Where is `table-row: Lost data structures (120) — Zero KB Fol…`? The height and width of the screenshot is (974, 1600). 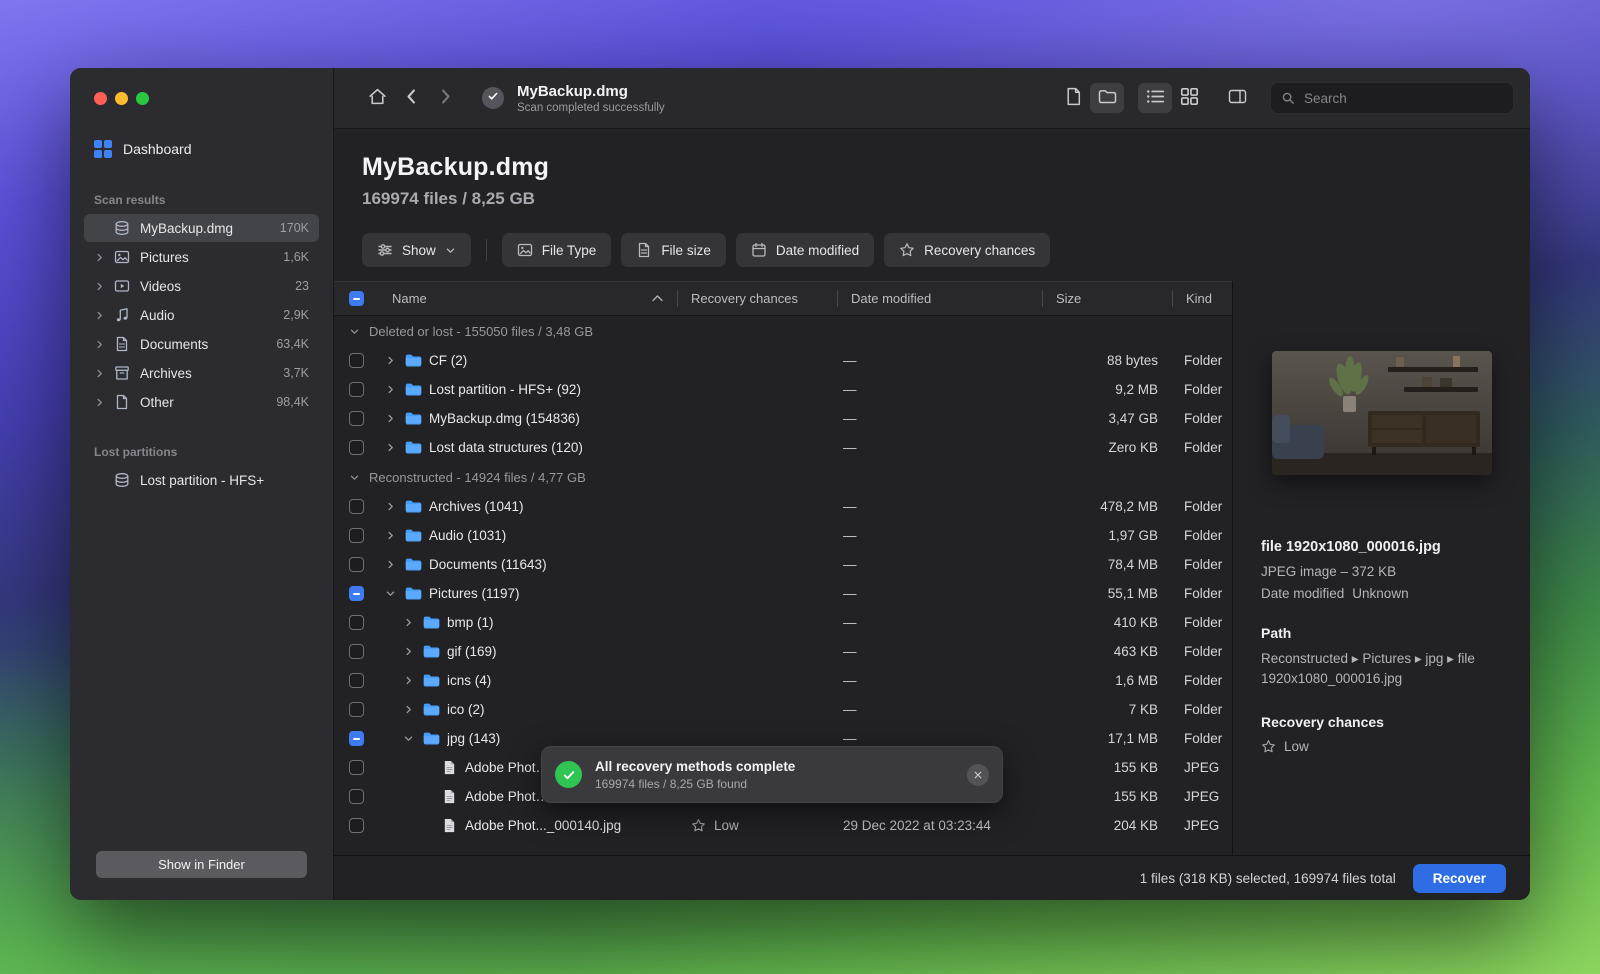 table-row: Lost data structures (120) — Zero KB Fol… is located at coordinates (783, 447).